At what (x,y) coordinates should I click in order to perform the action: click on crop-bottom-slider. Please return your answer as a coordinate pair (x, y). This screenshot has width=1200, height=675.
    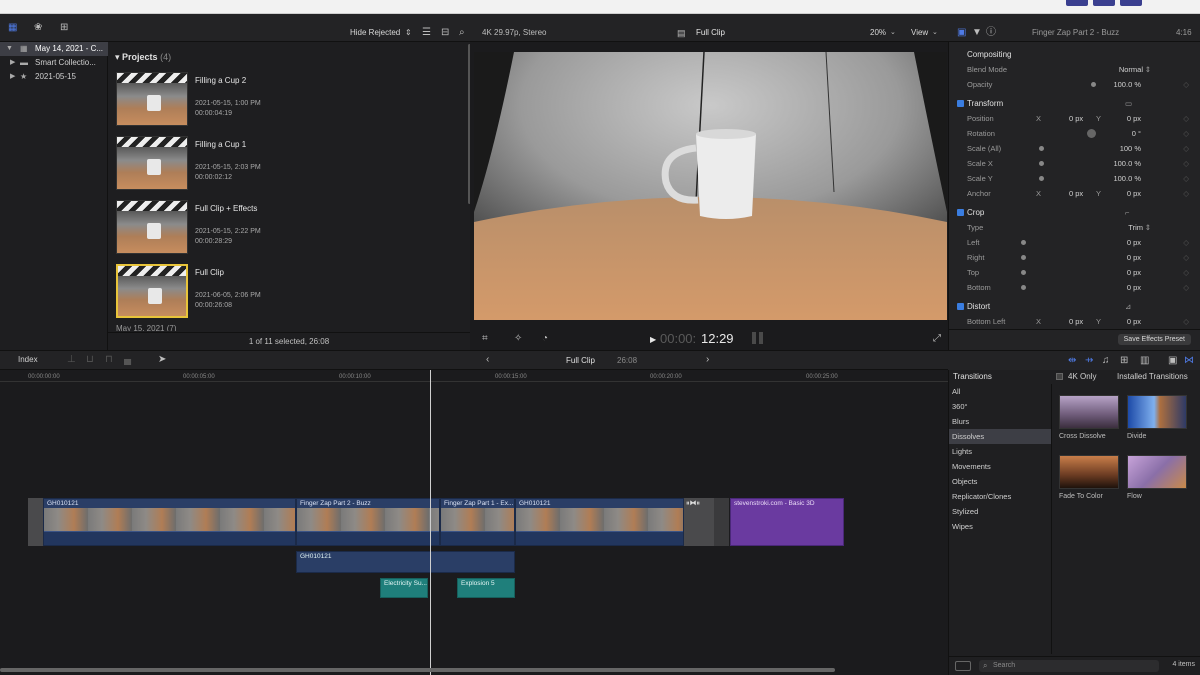
    Looking at the image, I should click on (1023, 287).